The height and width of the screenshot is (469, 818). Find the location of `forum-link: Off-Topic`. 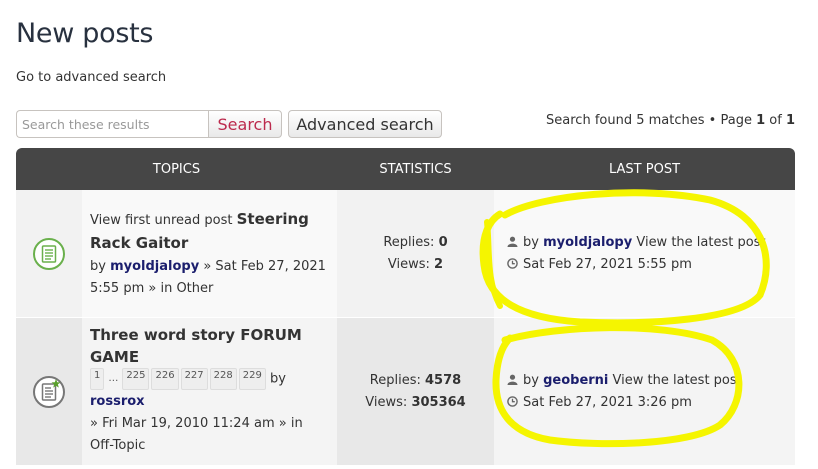

forum-link: Off-Topic is located at coordinates (117, 445).